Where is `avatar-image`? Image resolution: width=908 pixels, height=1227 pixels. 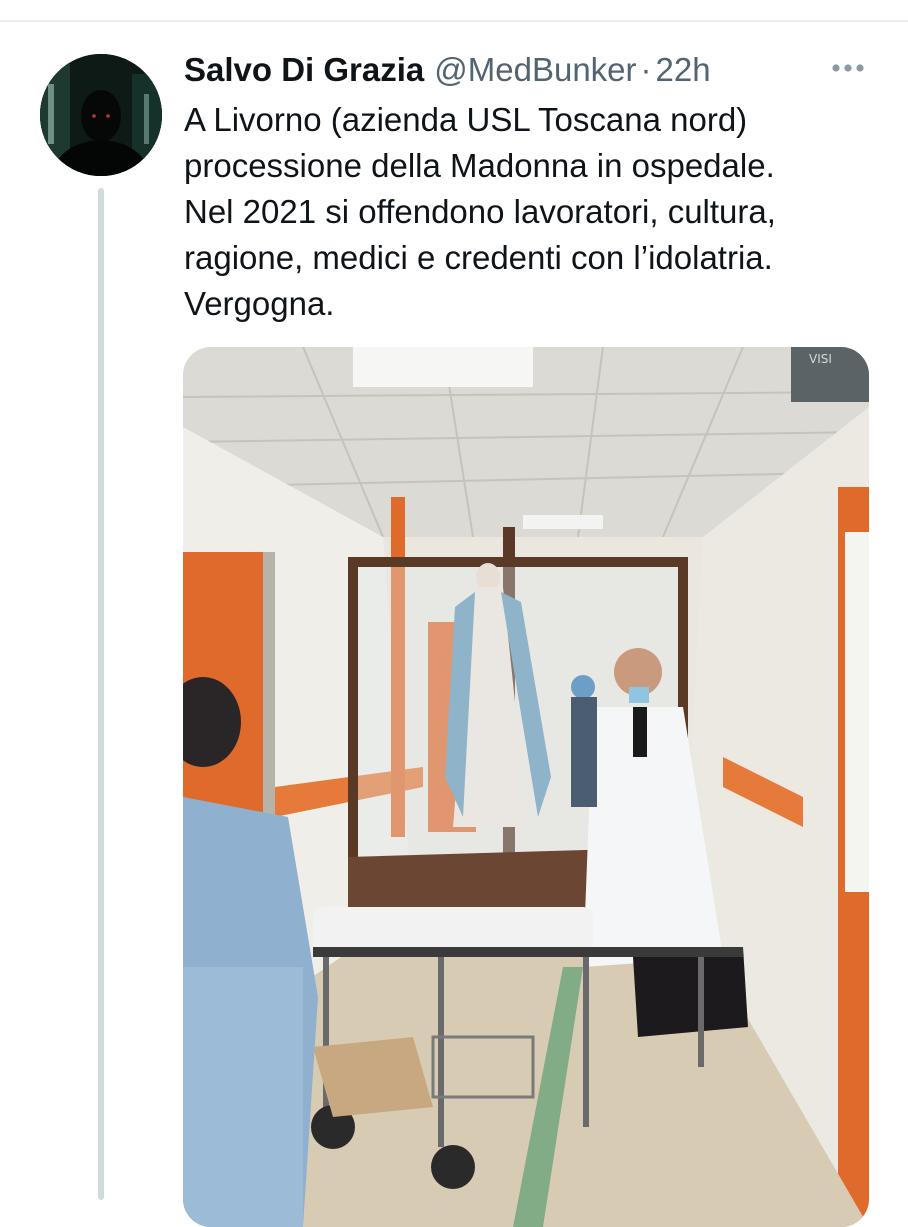 avatar-image is located at coordinates (101, 115).